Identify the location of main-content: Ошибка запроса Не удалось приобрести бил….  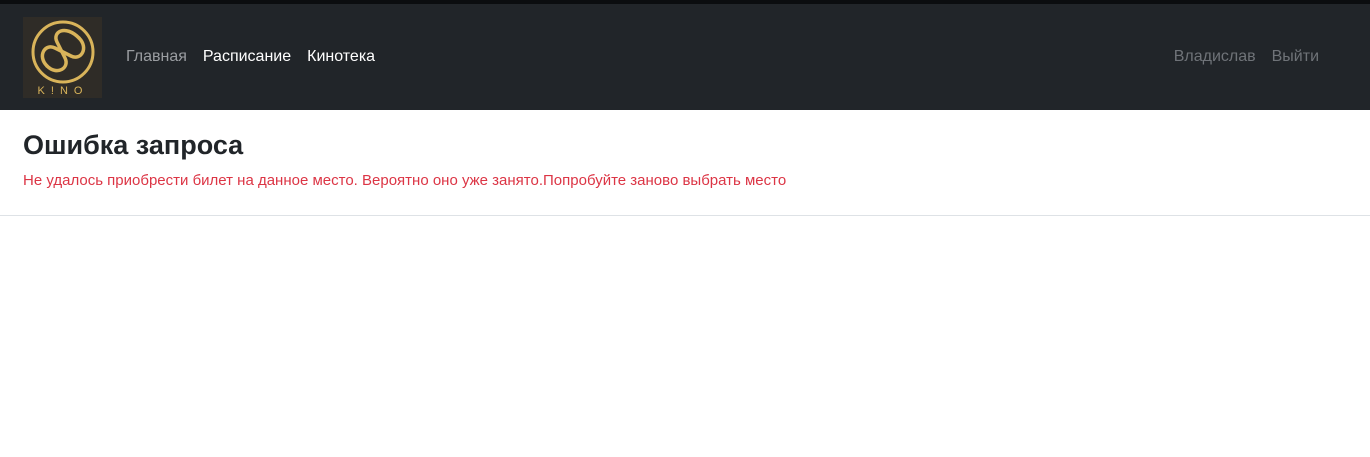
(683, 159).